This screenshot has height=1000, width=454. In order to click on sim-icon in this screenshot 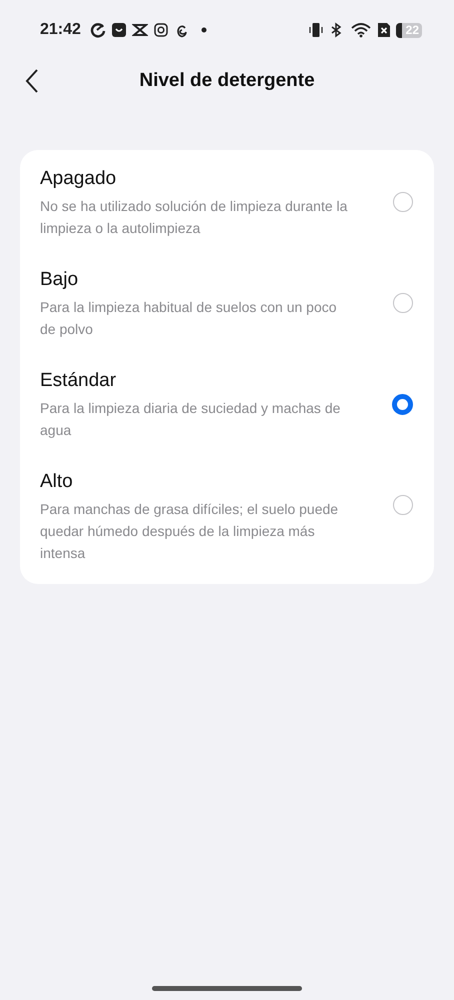, I will do `click(384, 30)`.